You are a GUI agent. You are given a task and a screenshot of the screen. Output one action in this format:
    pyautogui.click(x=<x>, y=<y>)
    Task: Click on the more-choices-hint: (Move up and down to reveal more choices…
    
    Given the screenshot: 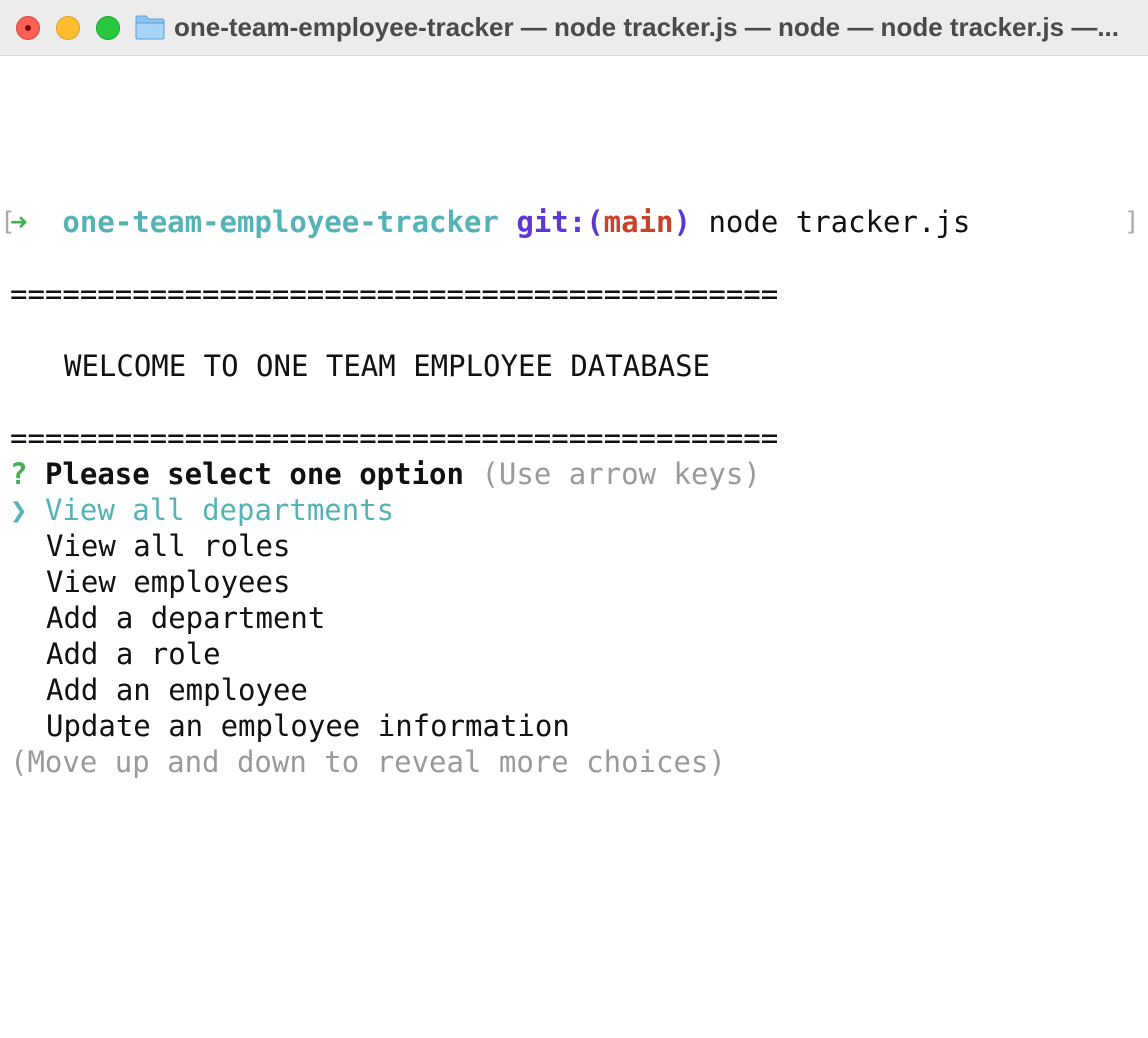 What is the action you would take?
    pyautogui.click(x=368, y=762)
    